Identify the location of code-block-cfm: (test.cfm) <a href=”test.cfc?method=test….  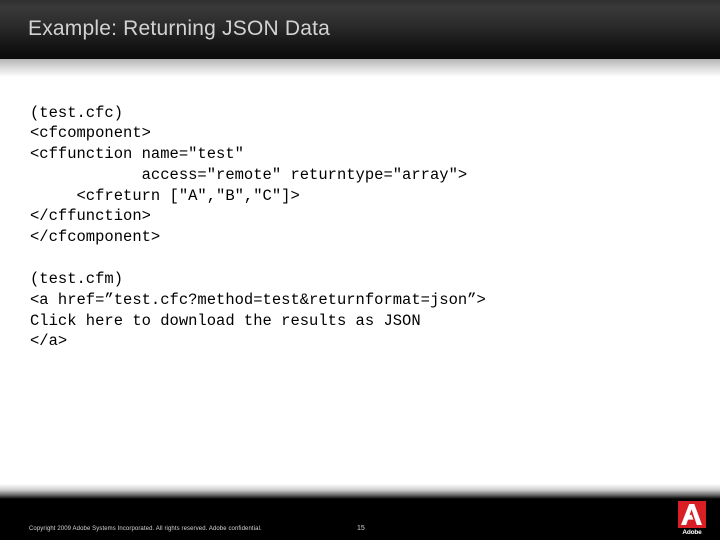
(258, 310).